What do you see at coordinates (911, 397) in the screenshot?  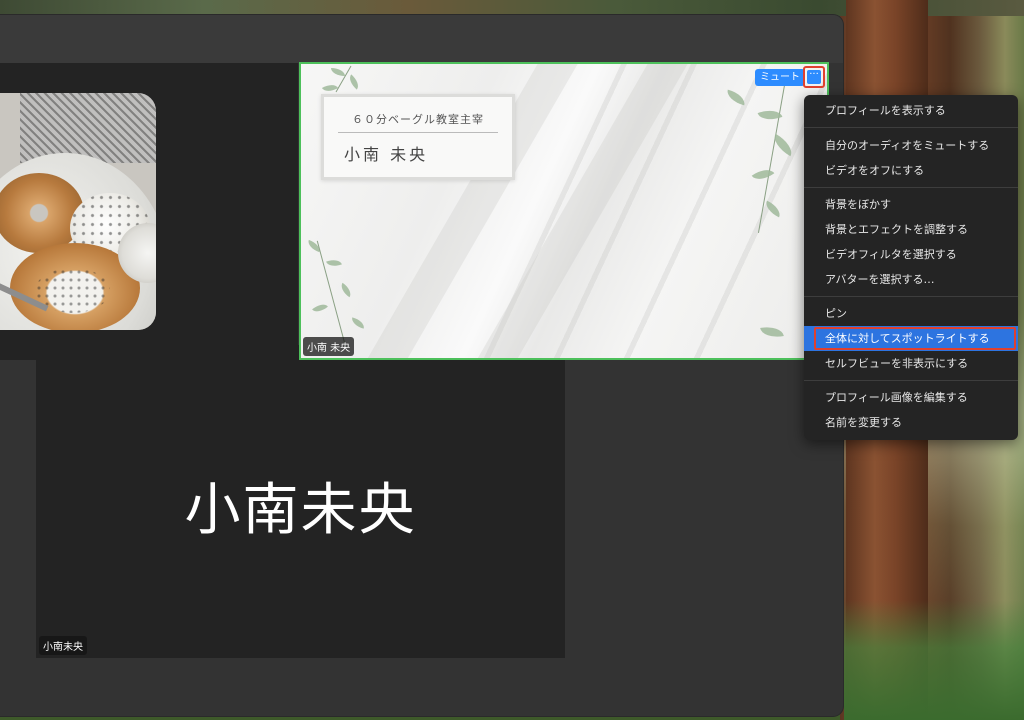 I see `menu-item-edit-profile-picture: プロフィール画像を編集する` at bounding box center [911, 397].